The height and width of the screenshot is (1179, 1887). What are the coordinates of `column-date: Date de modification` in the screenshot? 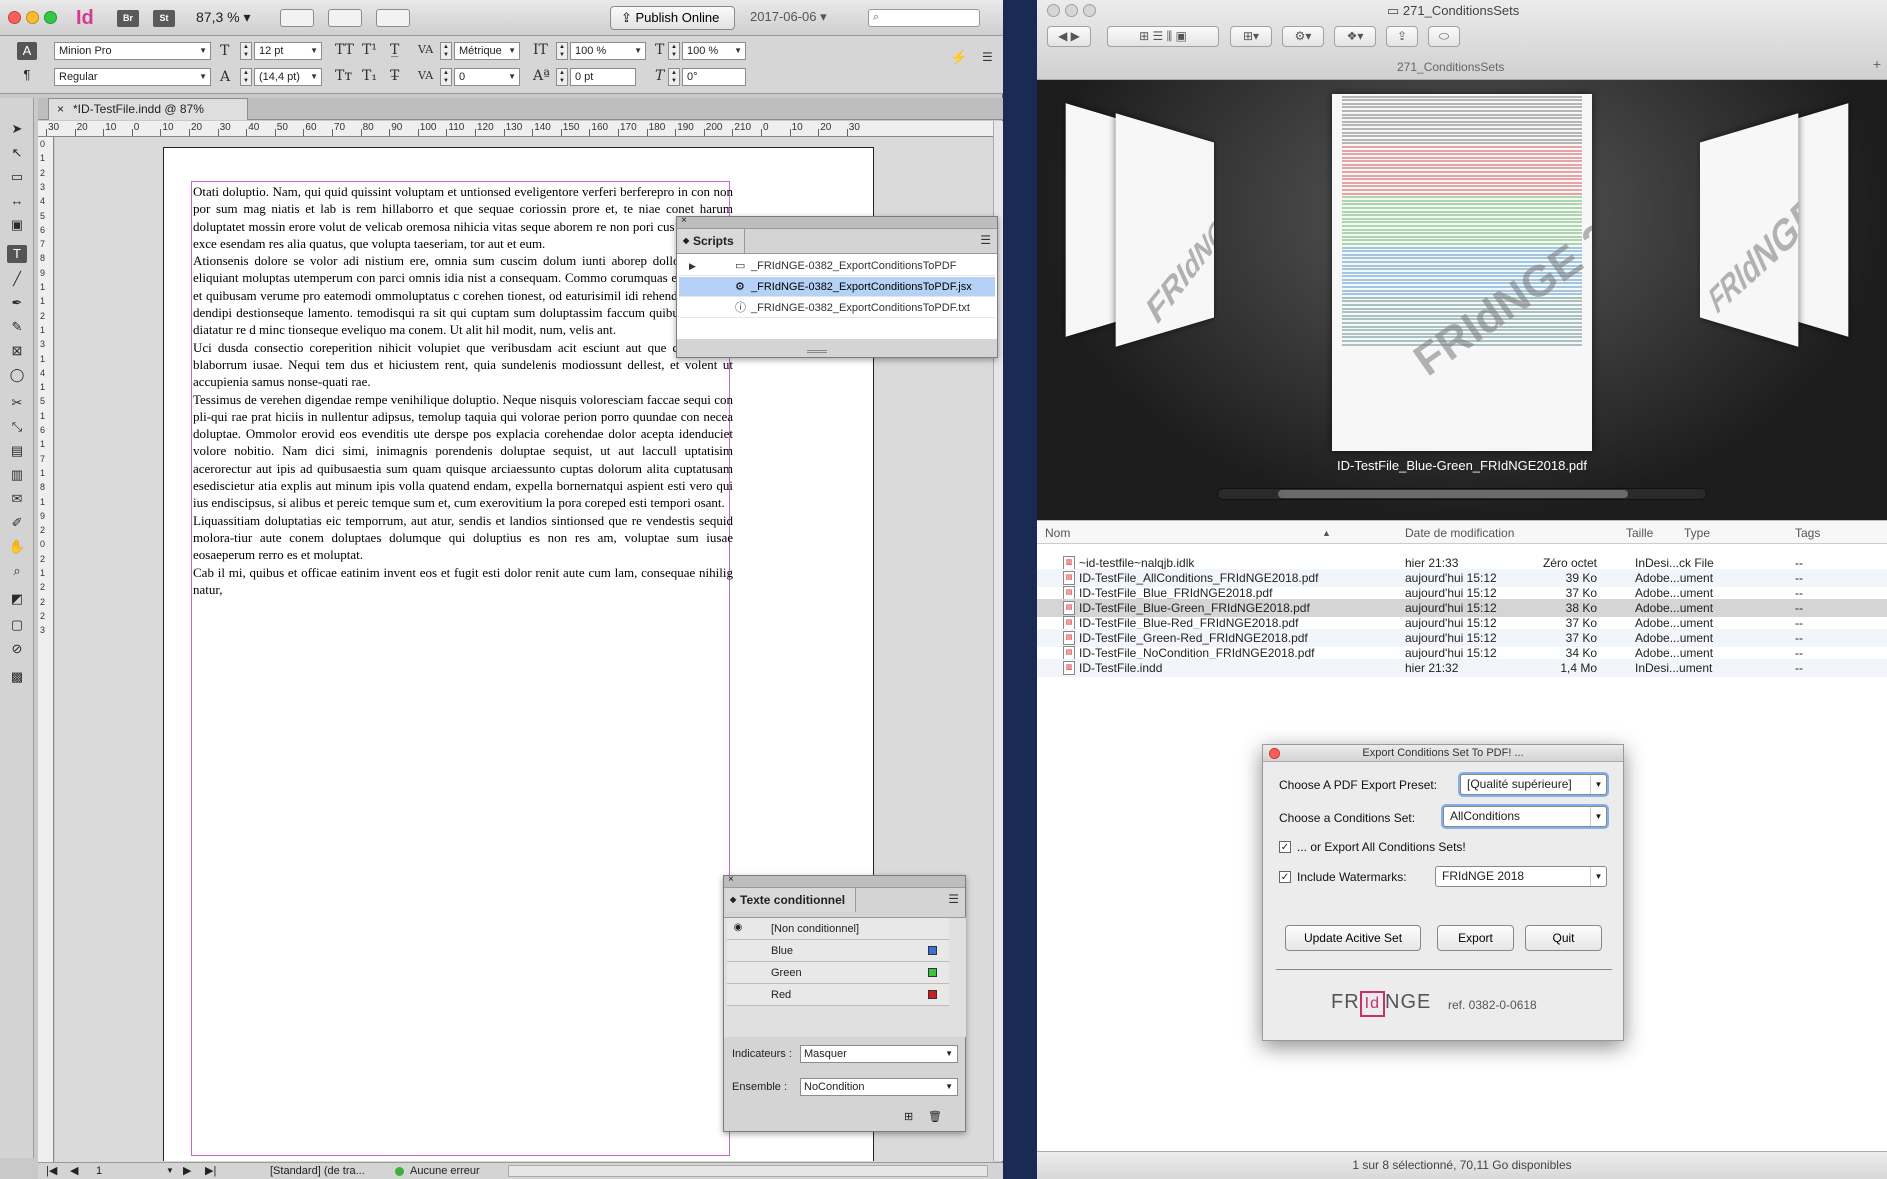 It's located at (1459, 533).